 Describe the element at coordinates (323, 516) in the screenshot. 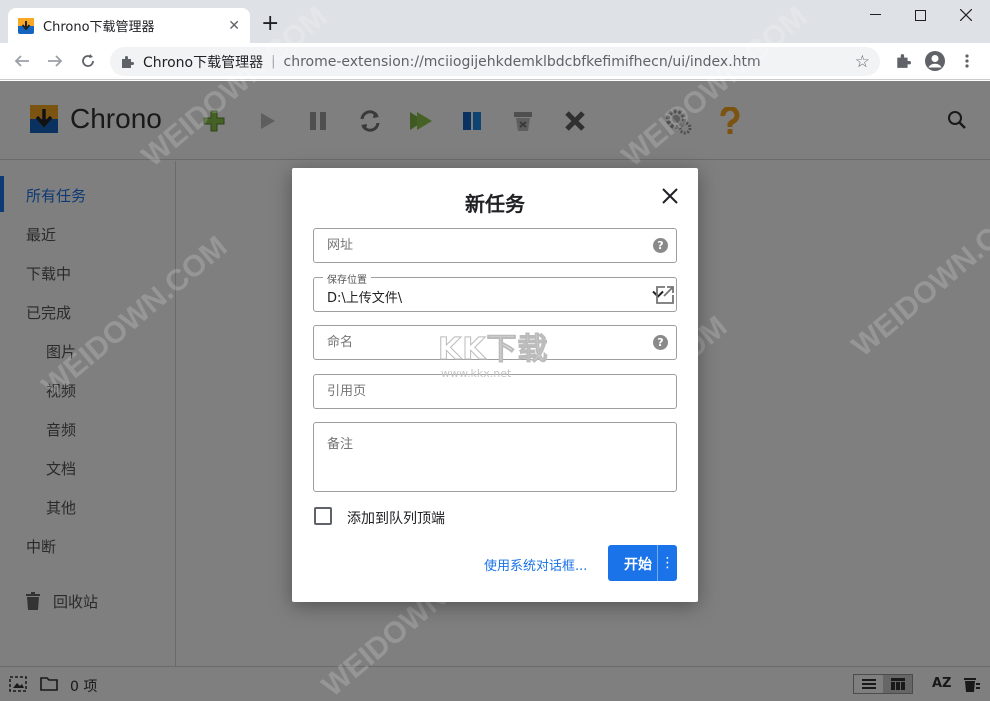

I see `add-to-top-checkbox` at that location.